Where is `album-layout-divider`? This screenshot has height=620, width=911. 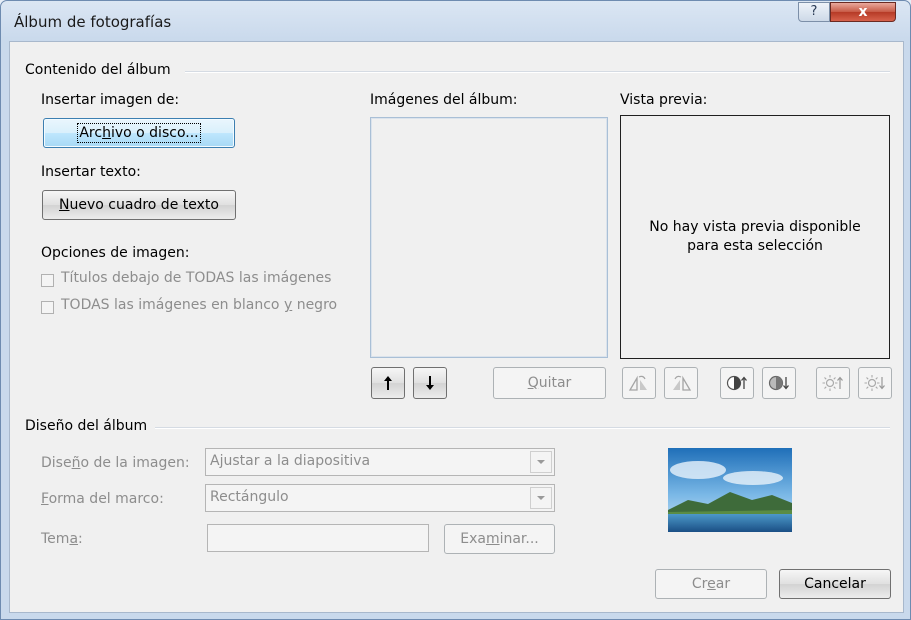
album-layout-divider is located at coordinates (522, 428).